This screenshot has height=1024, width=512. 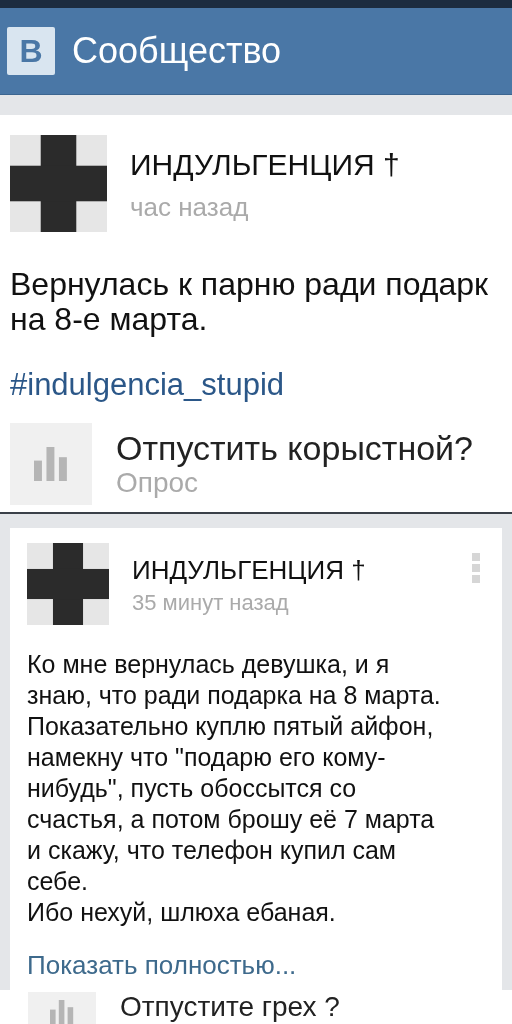 What do you see at coordinates (147, 385) in the screenshot?
I see `hashtag-link: #indulgencia_stupid` at bounding box center [147, 385].